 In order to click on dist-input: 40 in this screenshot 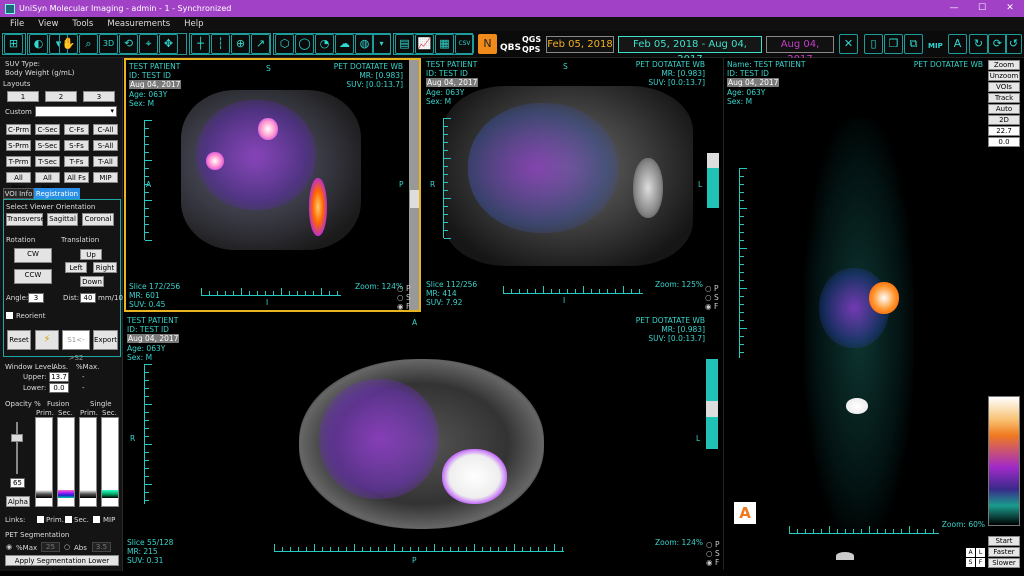, I will do `click(88, 298)`.